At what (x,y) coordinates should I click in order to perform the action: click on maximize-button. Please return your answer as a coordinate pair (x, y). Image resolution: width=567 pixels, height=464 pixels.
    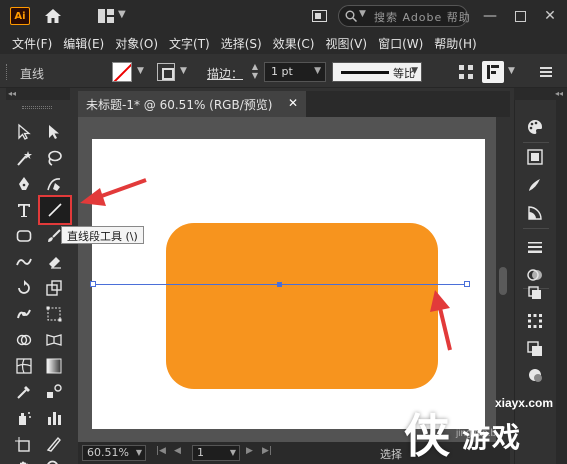
    Looking at the image, I should click on (520, 16).